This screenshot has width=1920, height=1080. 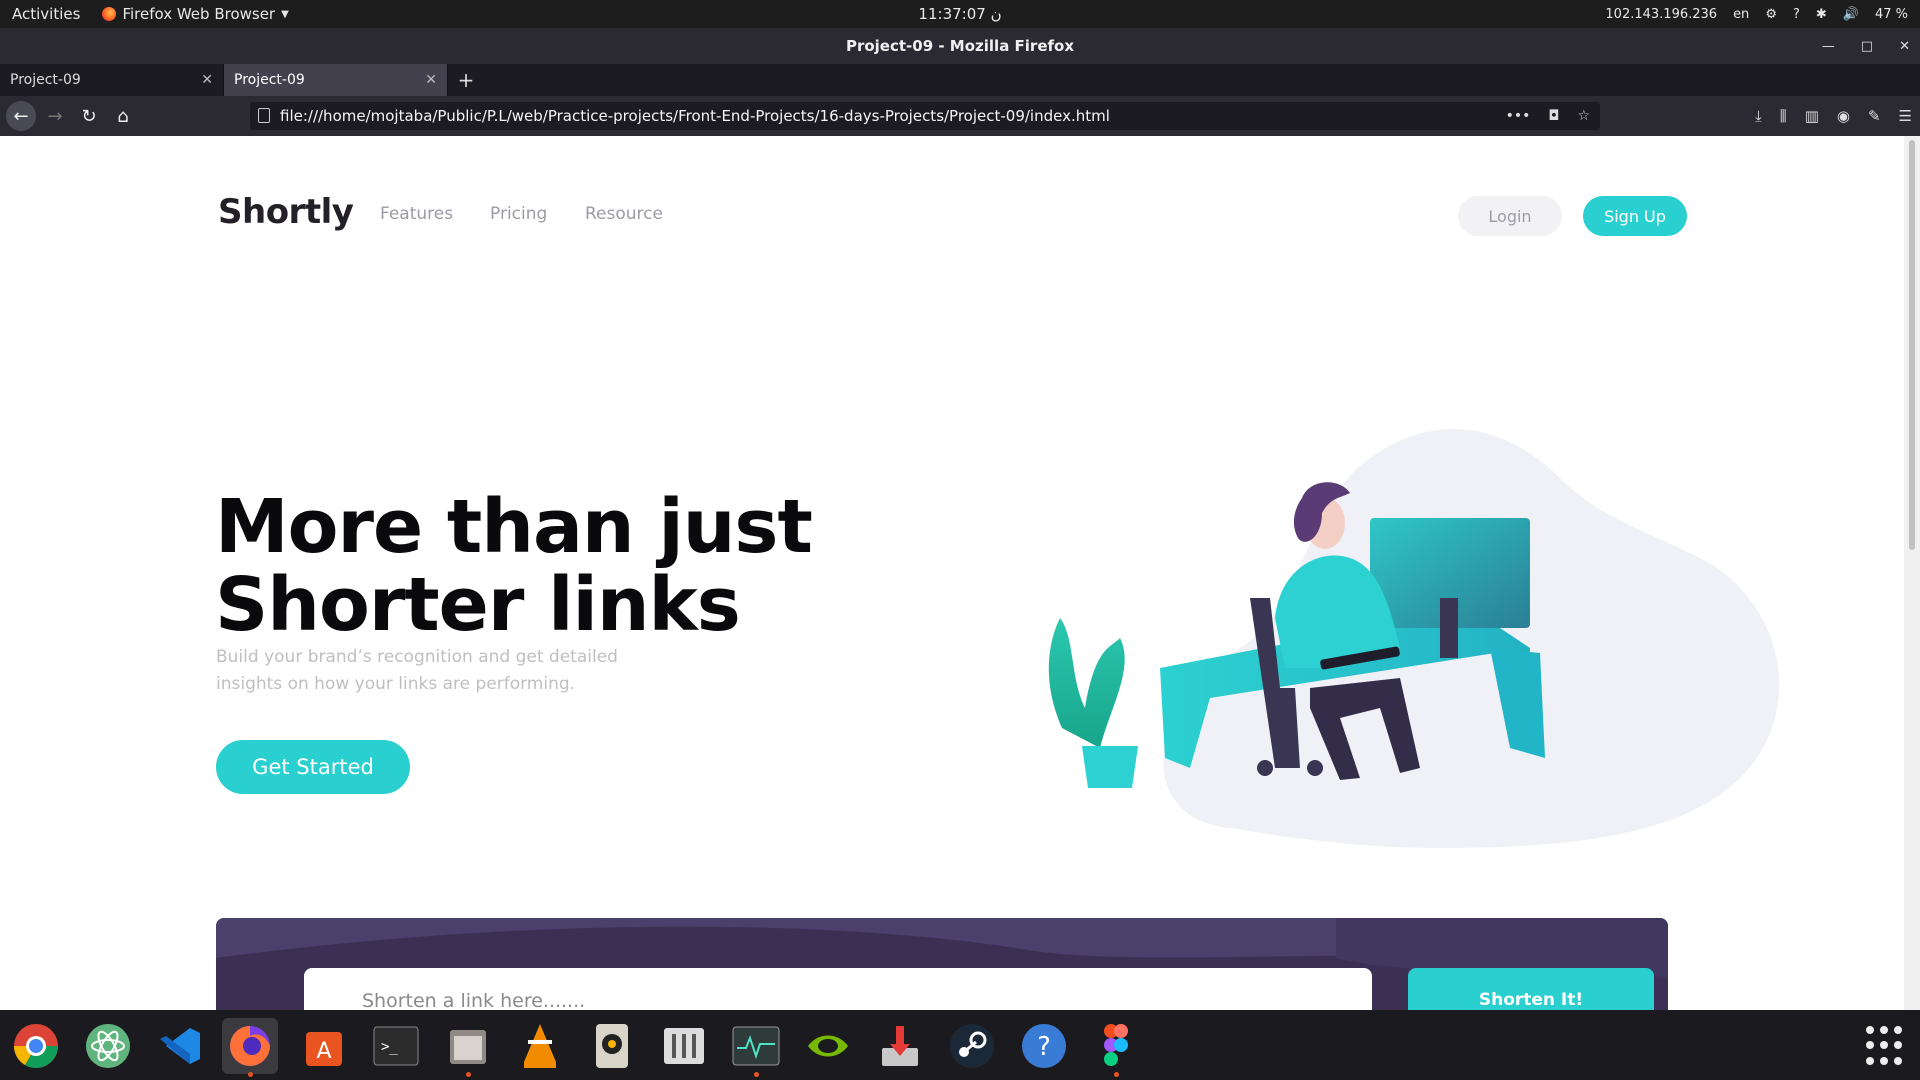 What do you see at coordinates (684, 1046) in the screenshot?
I see `mixer-icon` at bounding box center [684, 1046].